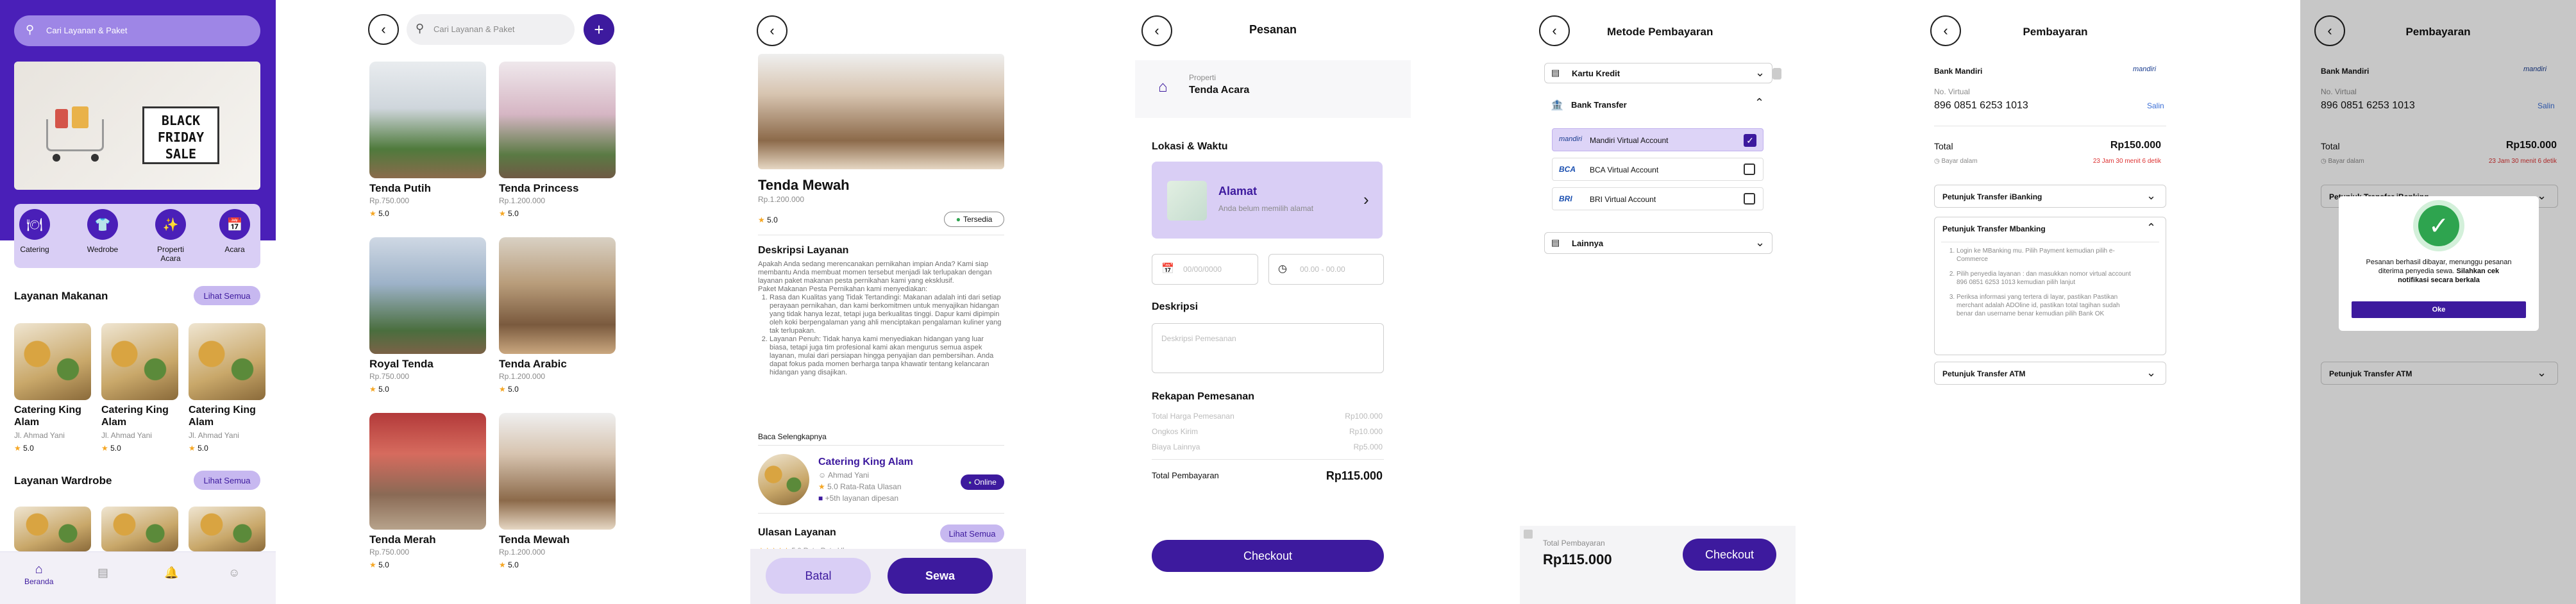 This screenshot has height=604, width=2576. I want to click on summary-value: Rp10.000, so click(1366, 432).